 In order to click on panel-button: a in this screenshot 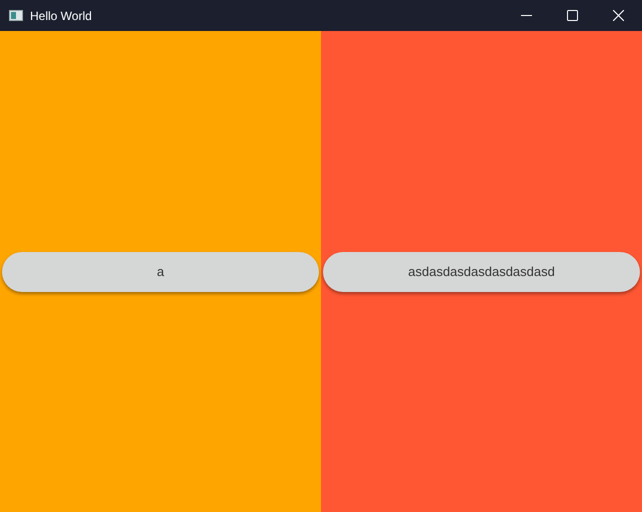, I will do `click(160, 272)`.